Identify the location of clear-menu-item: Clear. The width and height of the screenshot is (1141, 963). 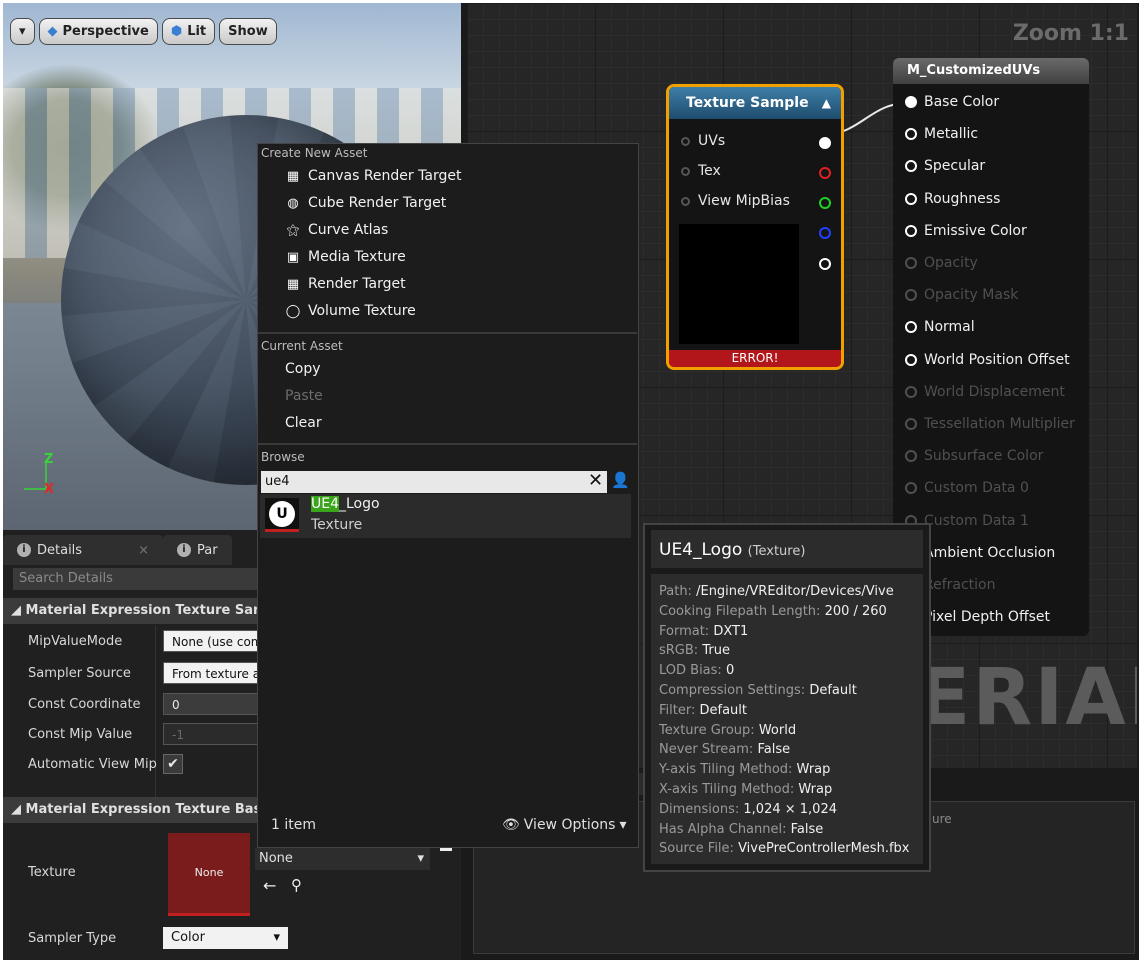
(303, 423).